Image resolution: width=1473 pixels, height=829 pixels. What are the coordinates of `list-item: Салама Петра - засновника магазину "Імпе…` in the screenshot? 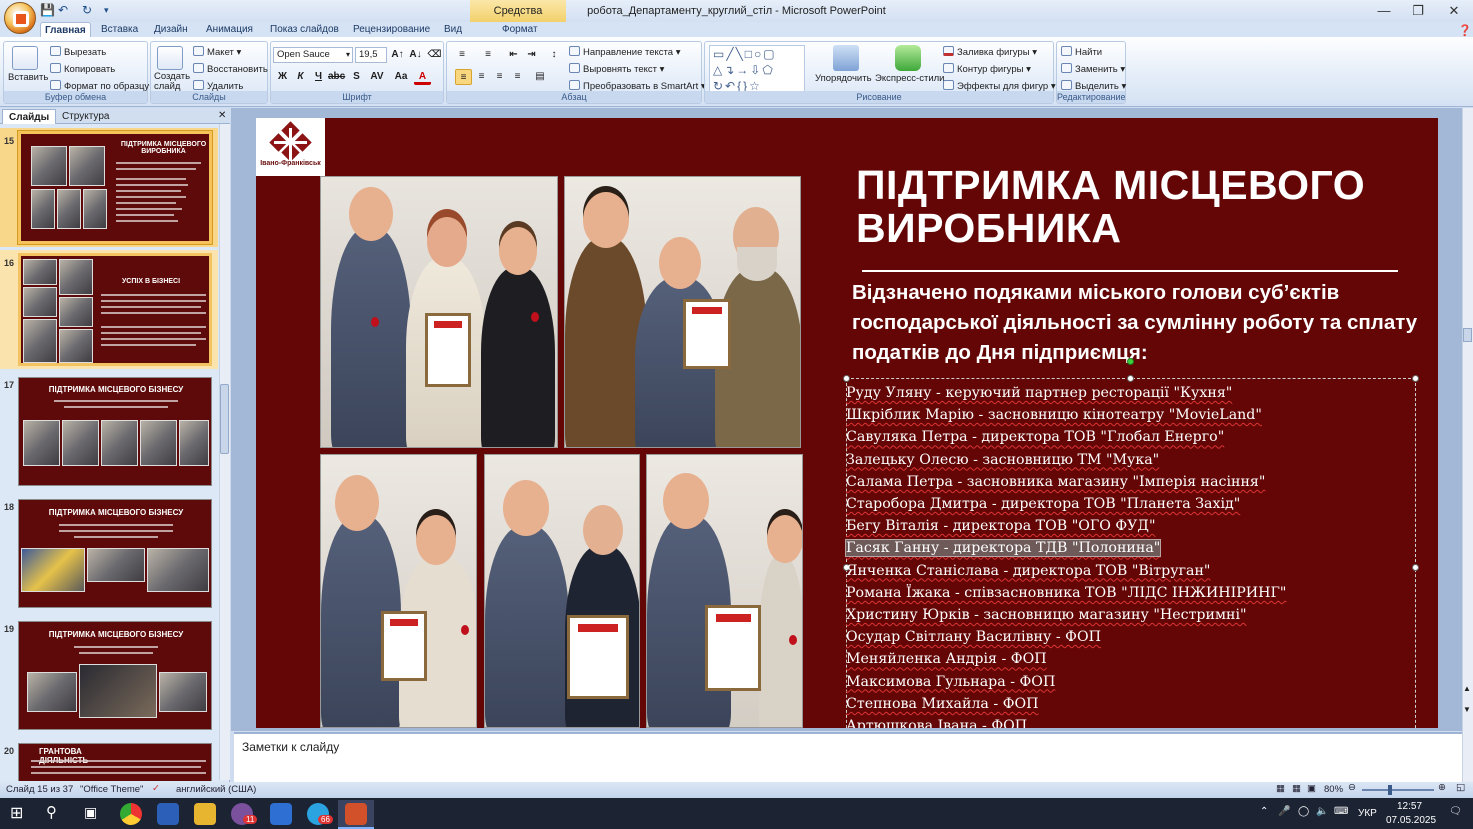 It's located at (1126, 482).